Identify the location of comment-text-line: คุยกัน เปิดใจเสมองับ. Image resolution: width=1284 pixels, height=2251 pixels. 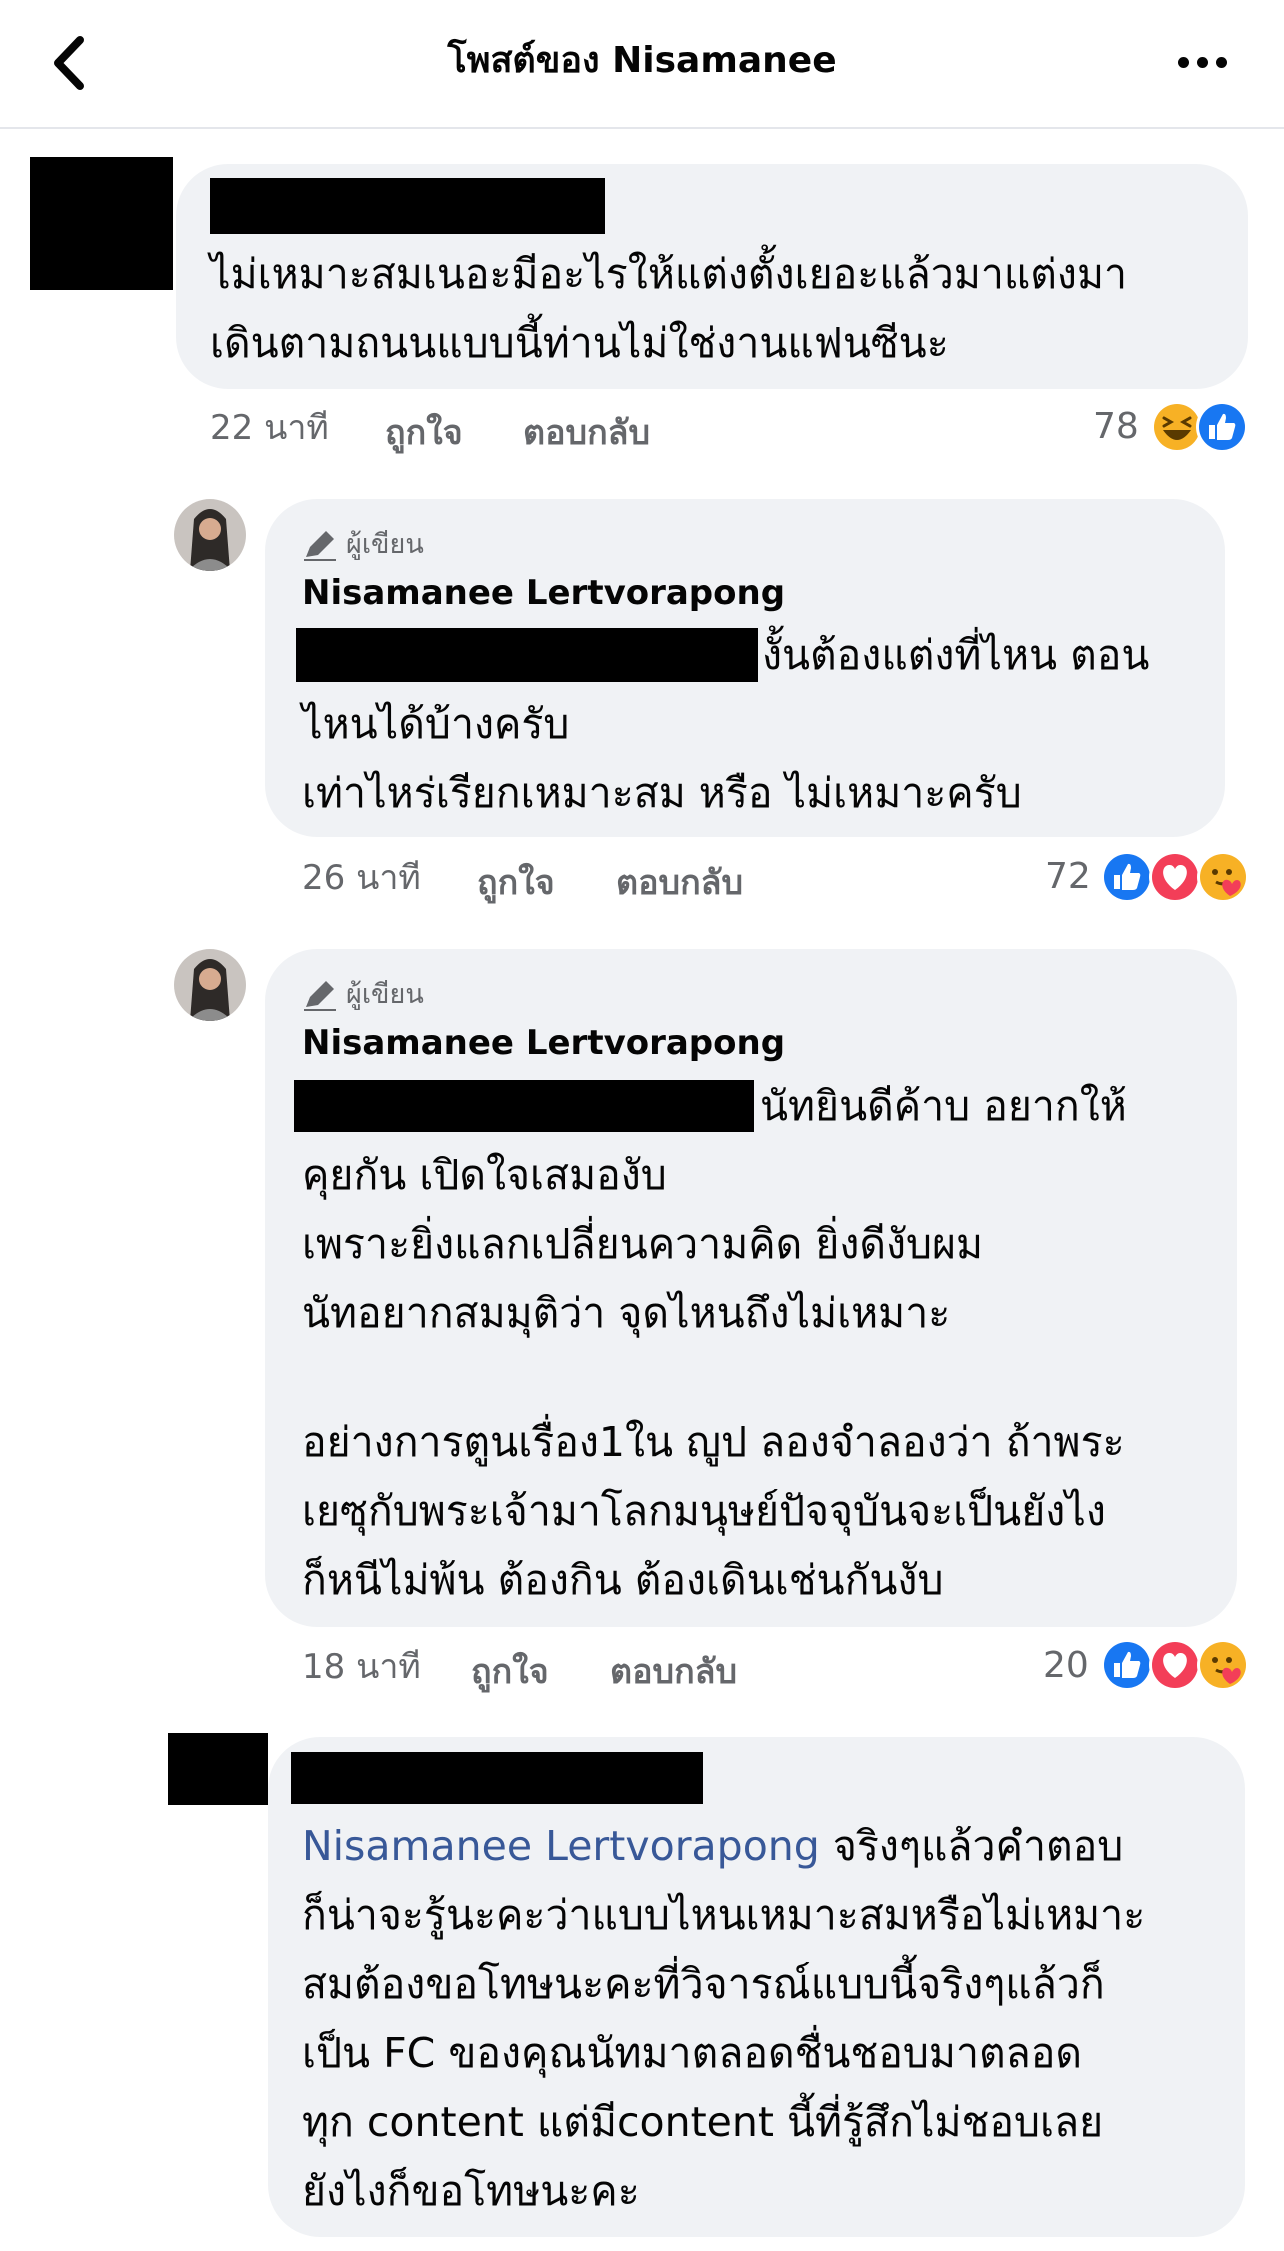
(484, 1175).